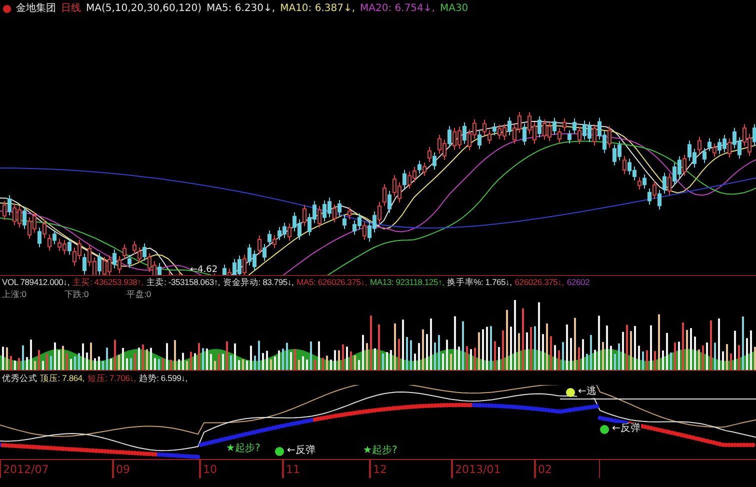 The image size is (756, 487). What do you see at coordinates (36, 282) in the screenshot?
I see `volume-value: VOL 789412.000↓,` at bounding box center [36, 282].